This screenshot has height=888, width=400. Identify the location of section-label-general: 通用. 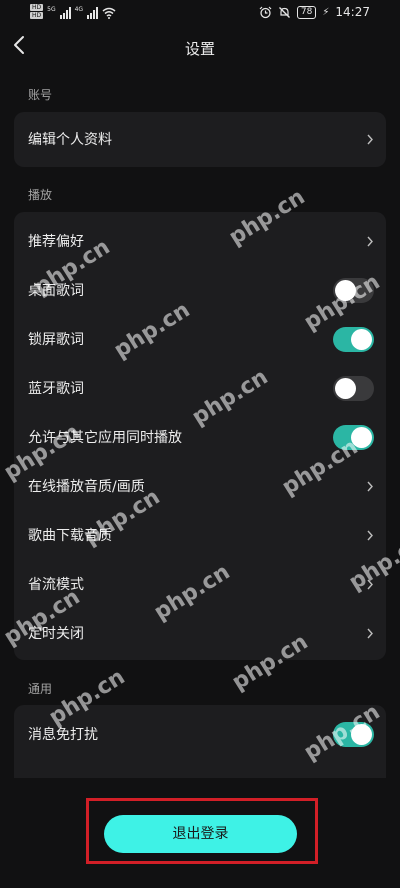
(40, 689).